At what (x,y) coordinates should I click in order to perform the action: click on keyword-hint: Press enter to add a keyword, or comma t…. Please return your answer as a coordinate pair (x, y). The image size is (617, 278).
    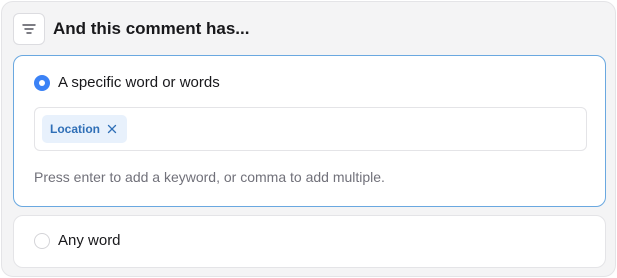
    Looking at the image, I should click on (209, 177).